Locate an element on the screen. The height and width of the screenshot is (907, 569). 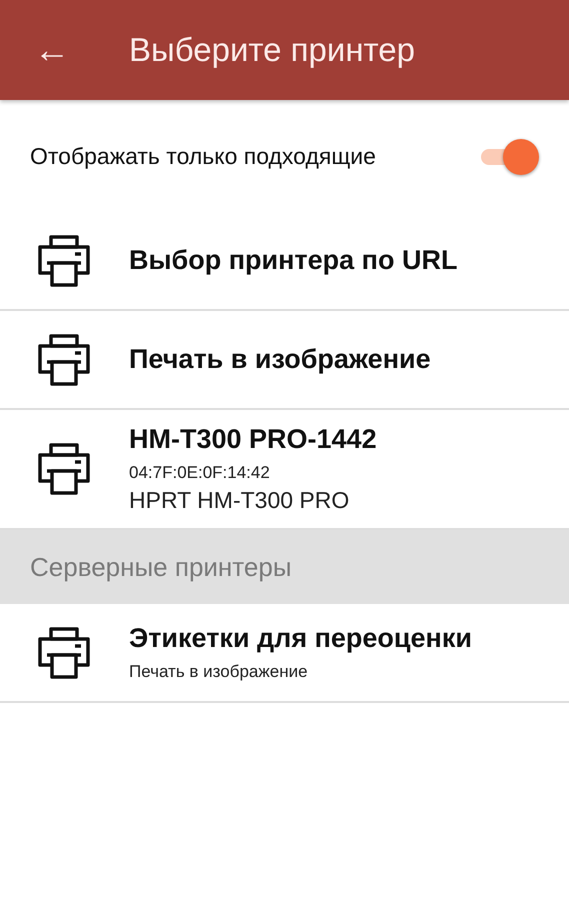
back-button: ← is located at coordinates (64, 50).